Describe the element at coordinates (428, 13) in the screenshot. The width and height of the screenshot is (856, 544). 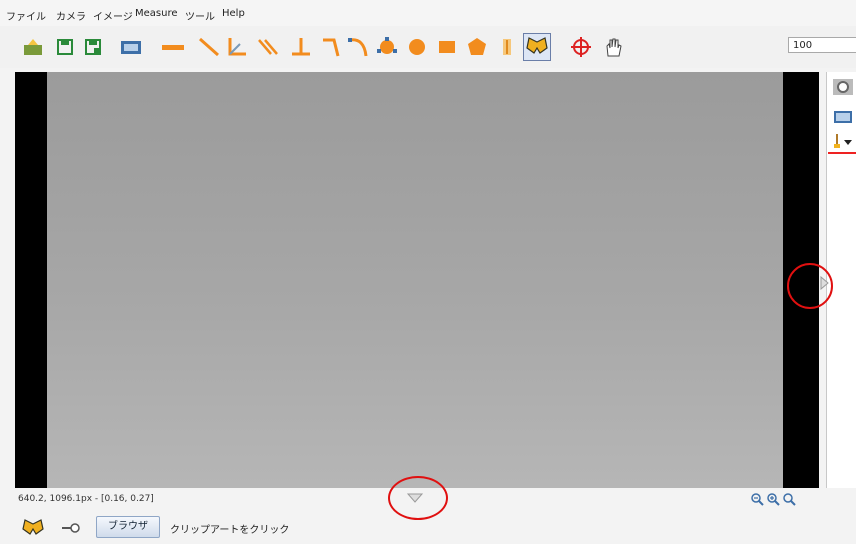
I see `menu-bar: ファイル カメラ イメージ Measure ツール Help` at that location.